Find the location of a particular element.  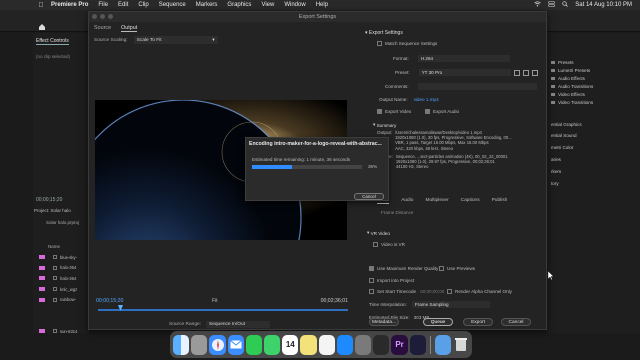

close-icon is located at coordinates (94, 16).